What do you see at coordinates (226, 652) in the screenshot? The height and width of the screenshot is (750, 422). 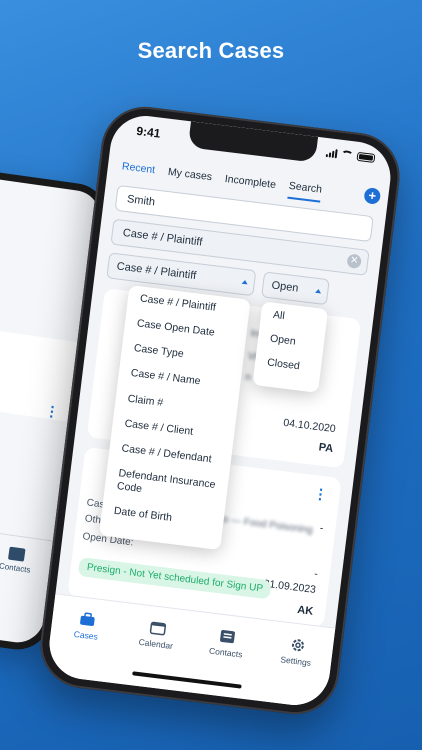 I see `nav-label: Contacts` at bounding box center [226, 652].